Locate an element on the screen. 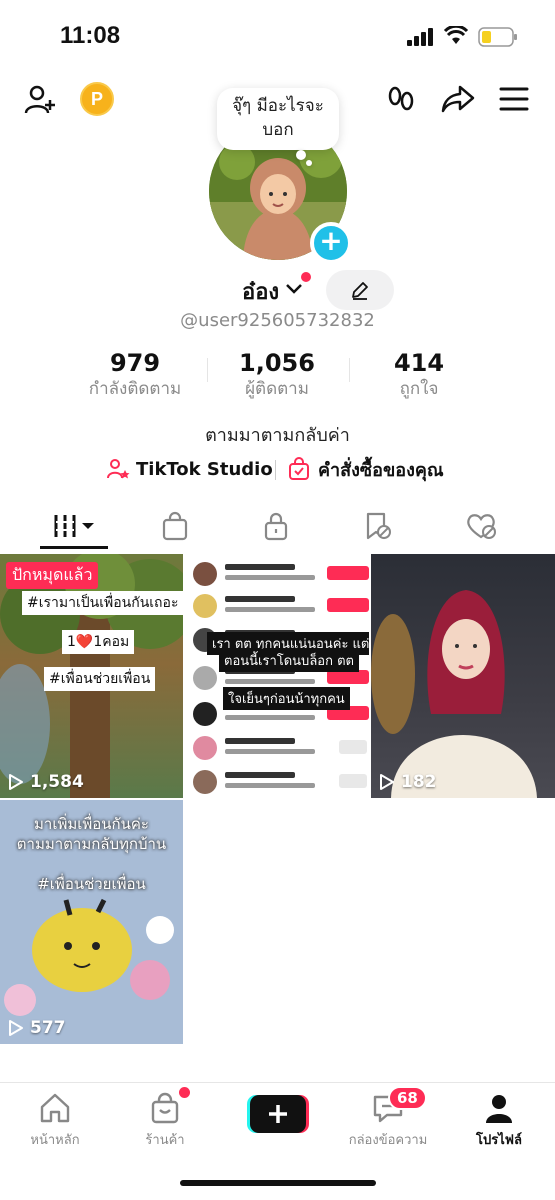 The image size is (555, 1200). add-user-icon is located at coordinates (39, 99).